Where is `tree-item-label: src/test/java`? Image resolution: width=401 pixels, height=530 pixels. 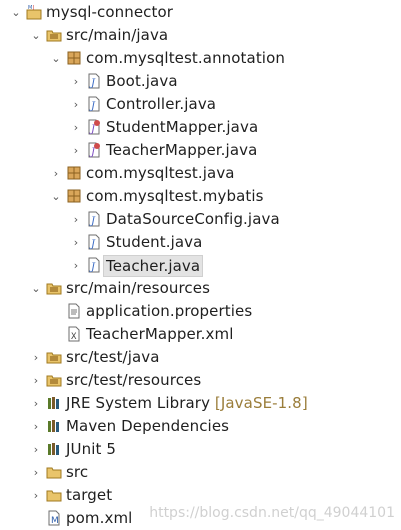 tree-item-label: src/test/java is located at coordinates (113, 357).